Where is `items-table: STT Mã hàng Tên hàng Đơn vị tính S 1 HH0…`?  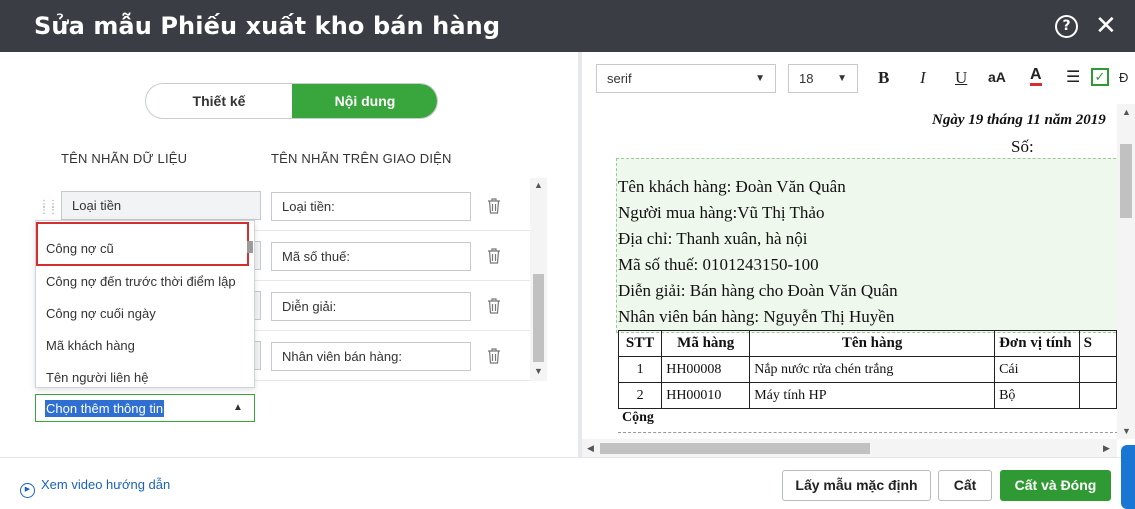 items-table: STT Mã hàng Tên hàng Đơn vị tính S 1 HH0… is located at coordinates (867, 369).